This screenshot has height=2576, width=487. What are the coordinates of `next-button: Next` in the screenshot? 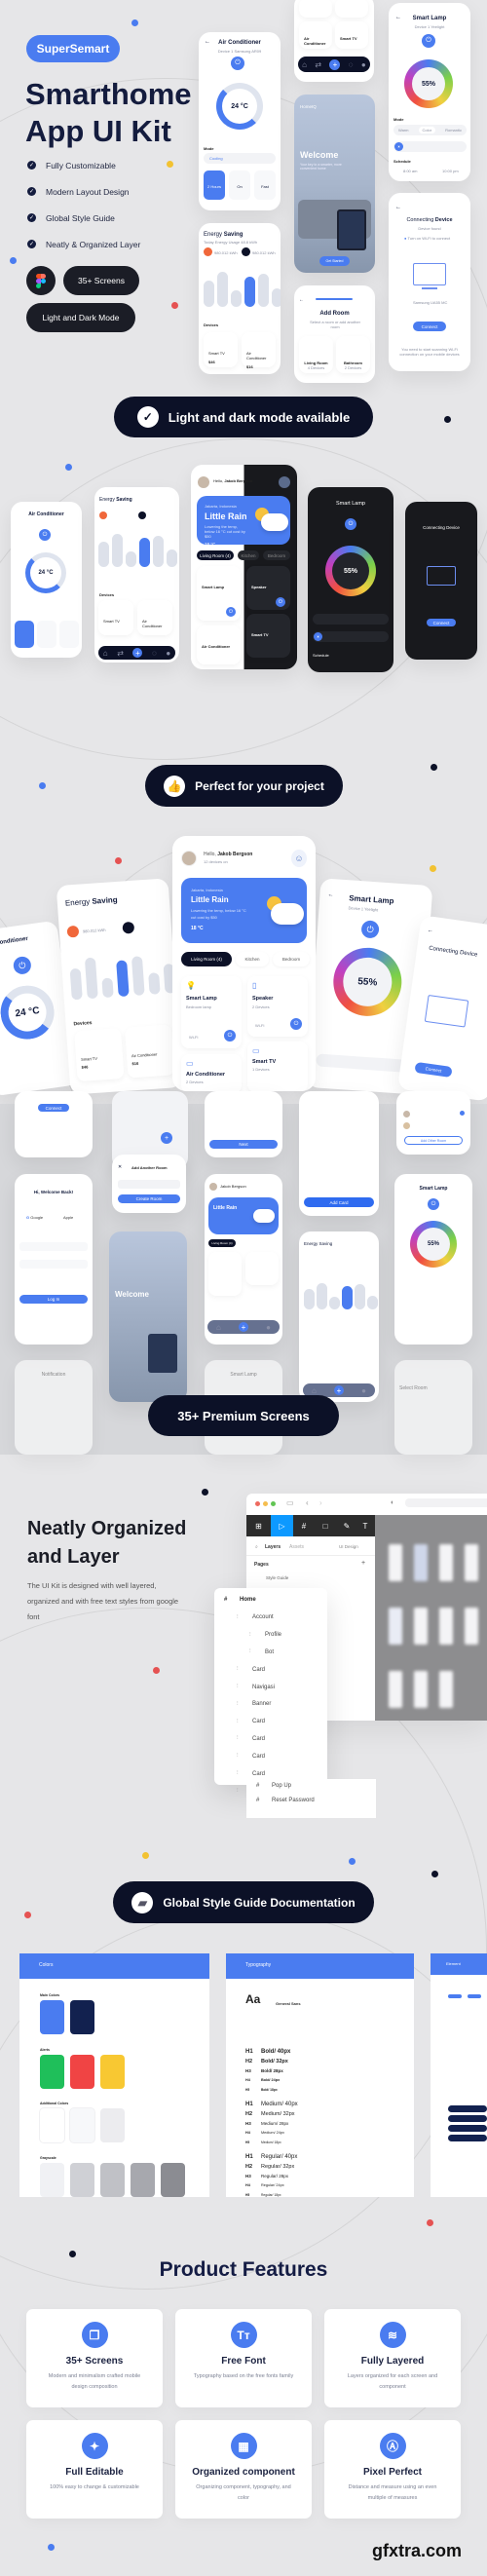 It's located at (243, 1144).